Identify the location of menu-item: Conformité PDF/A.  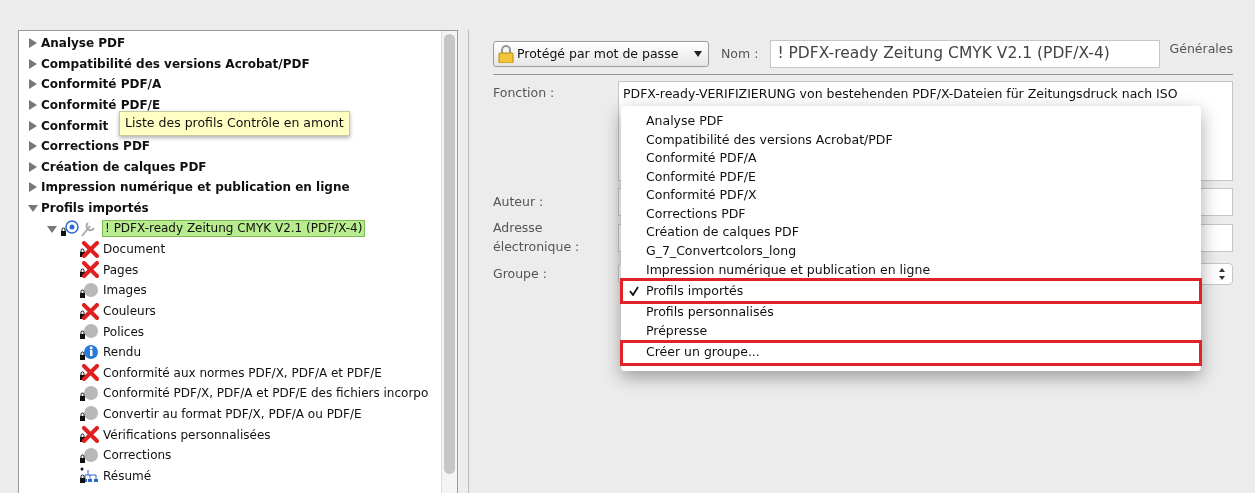
(911, 158).